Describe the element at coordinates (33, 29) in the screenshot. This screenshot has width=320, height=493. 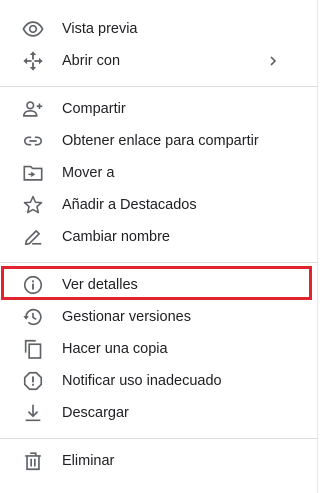
I see `eye-icon` at that location.